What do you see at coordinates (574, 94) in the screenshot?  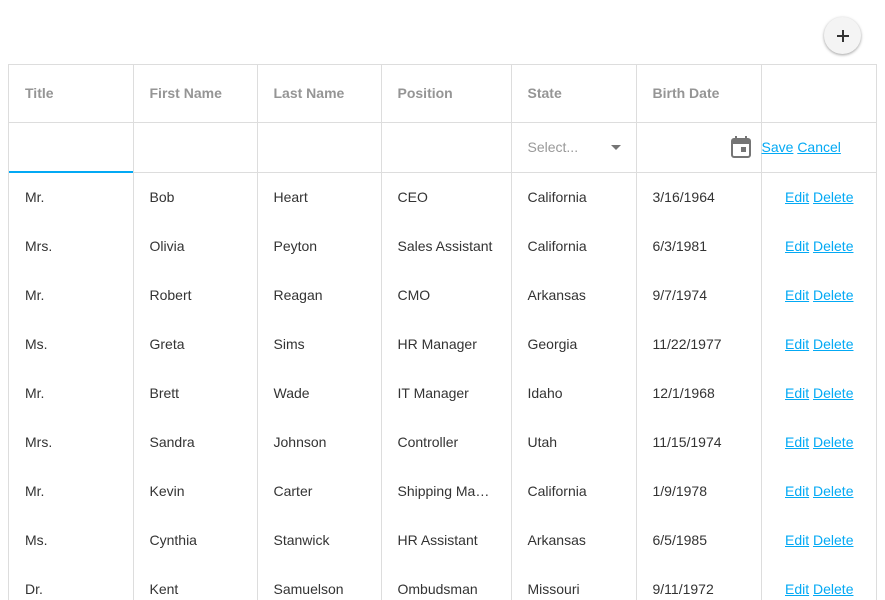 I see `column-header-state: State` at bounding box center [574, 94].